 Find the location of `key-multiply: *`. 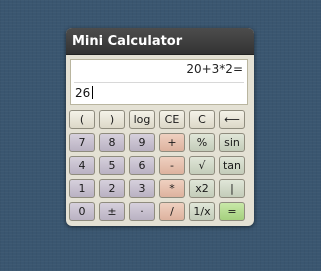

key-multiply: * is located at coordinates (172, 188).